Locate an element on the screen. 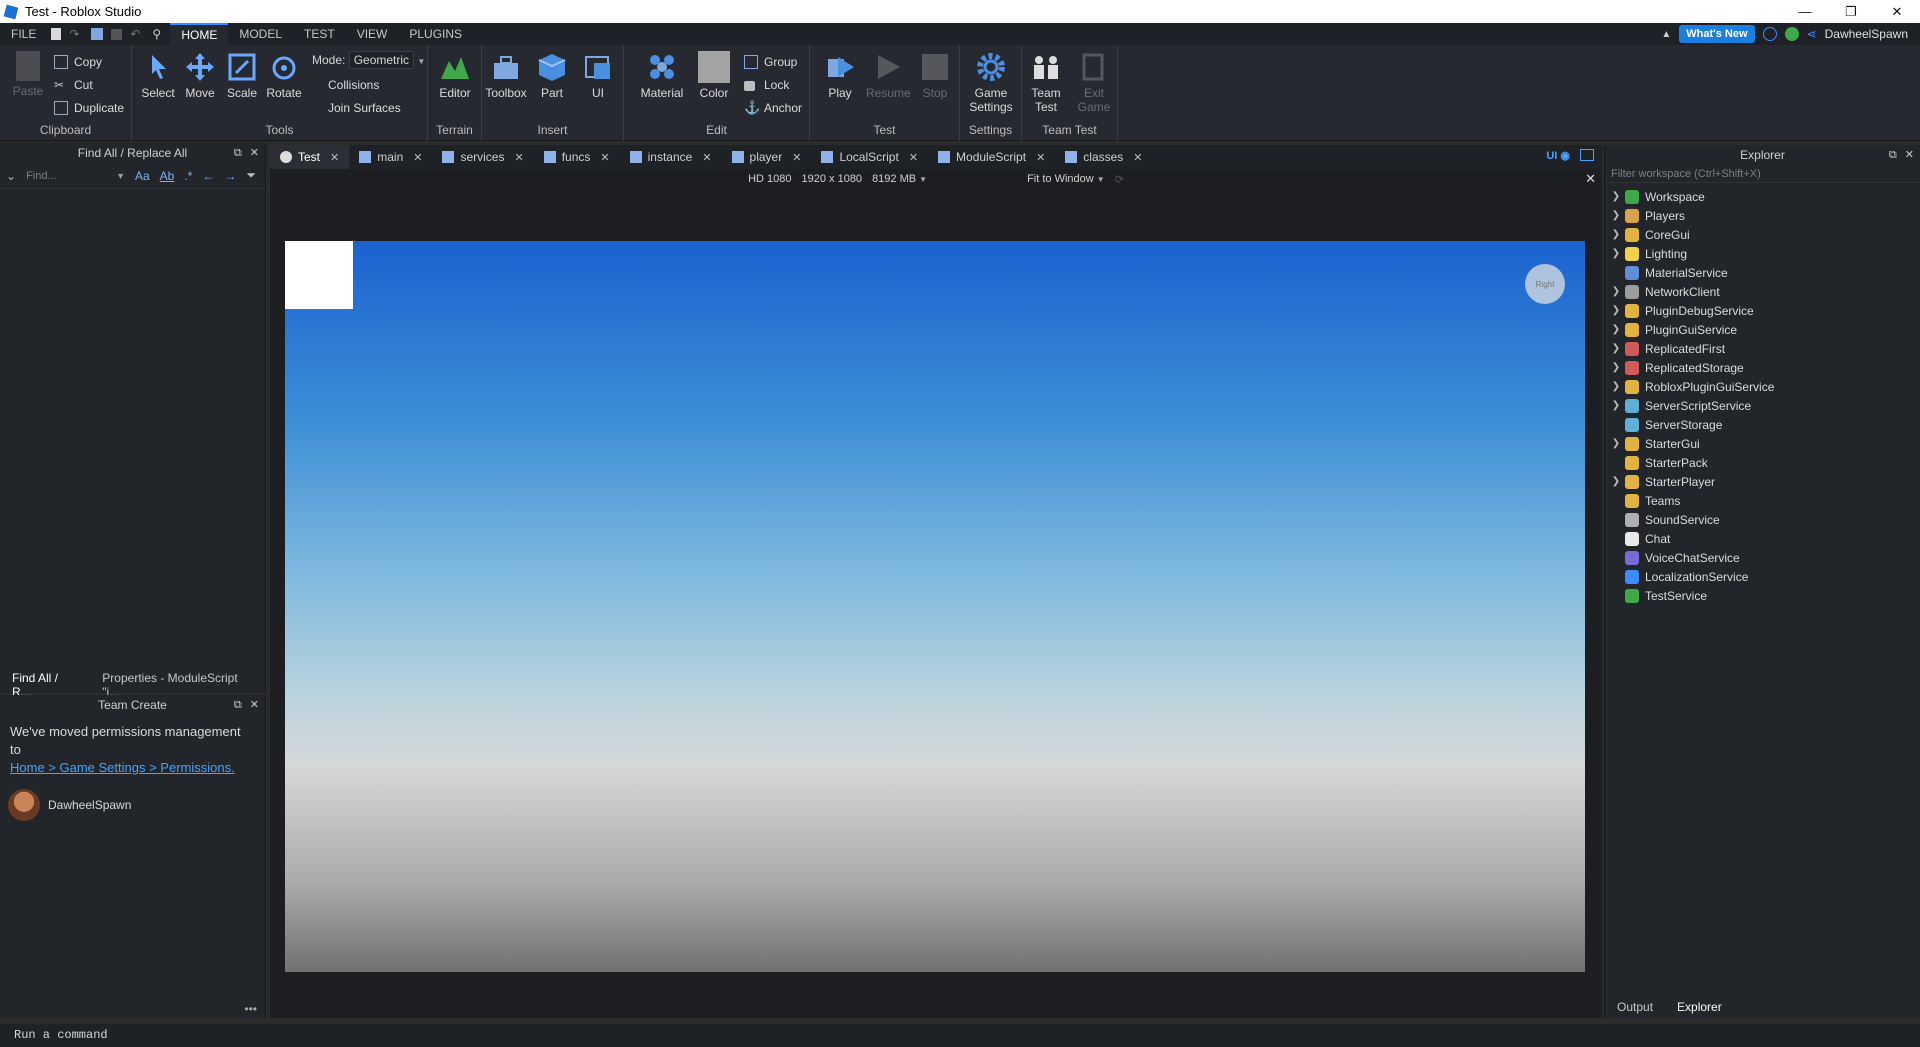 The height and width of the screenshot is (1047, 1920). resume-button: Resume is located at coordinates (888, 75).